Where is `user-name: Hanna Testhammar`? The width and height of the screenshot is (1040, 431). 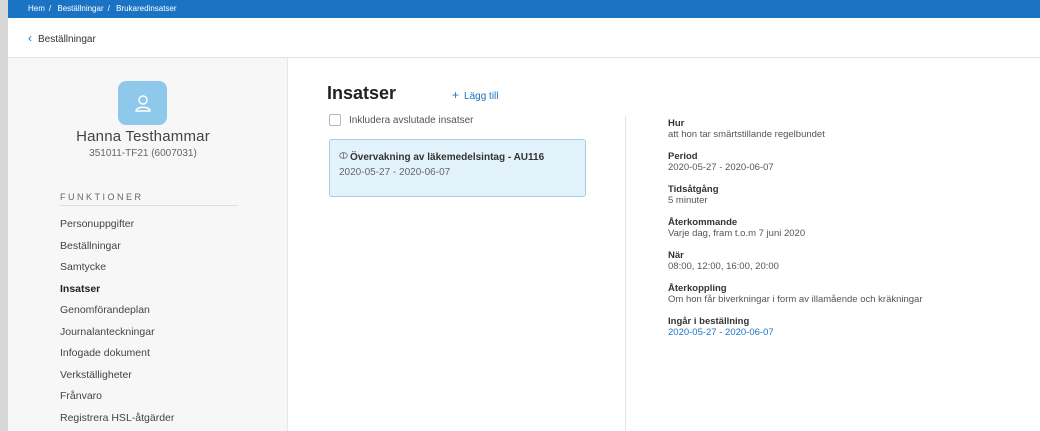
user-name: Hanna Testhammar is located at coordinates (143, 136).